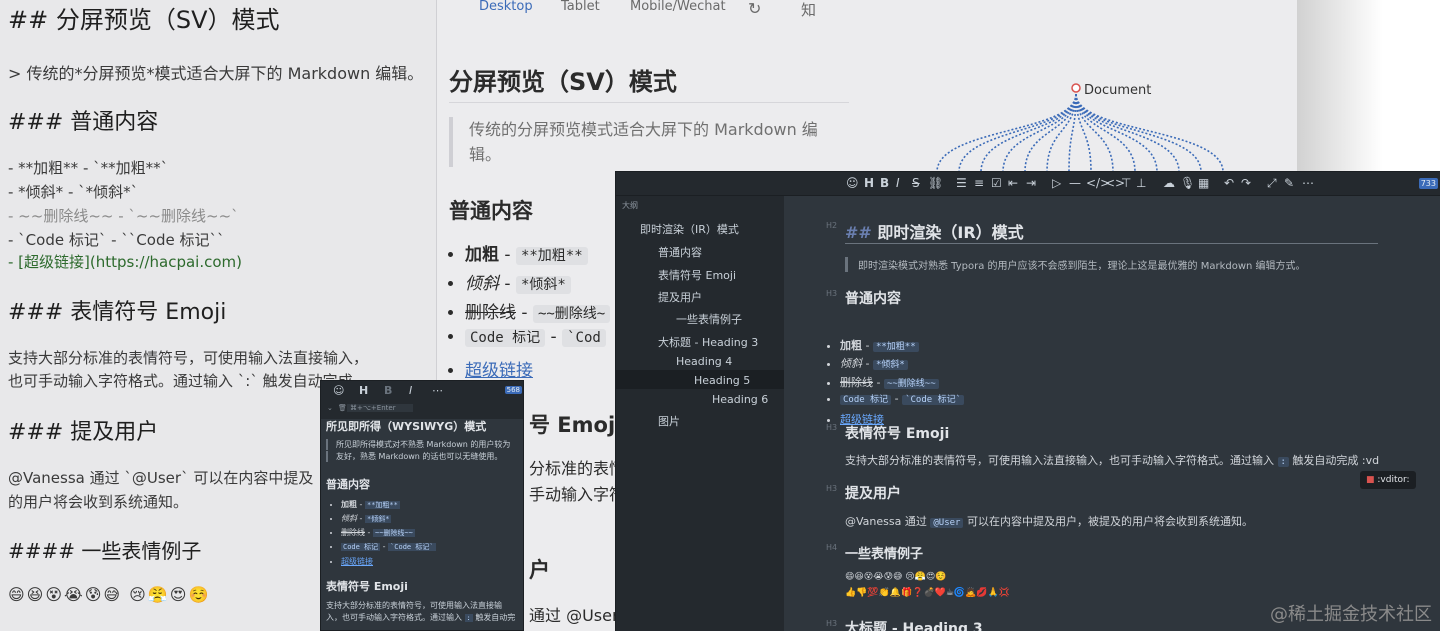 Image resolution: width=1440 pixels, height=631 pixels. What do you see at coordinates (961, 183) in the screenshot?
I see `list-icon: ☰` at bounding box center [961, 183].